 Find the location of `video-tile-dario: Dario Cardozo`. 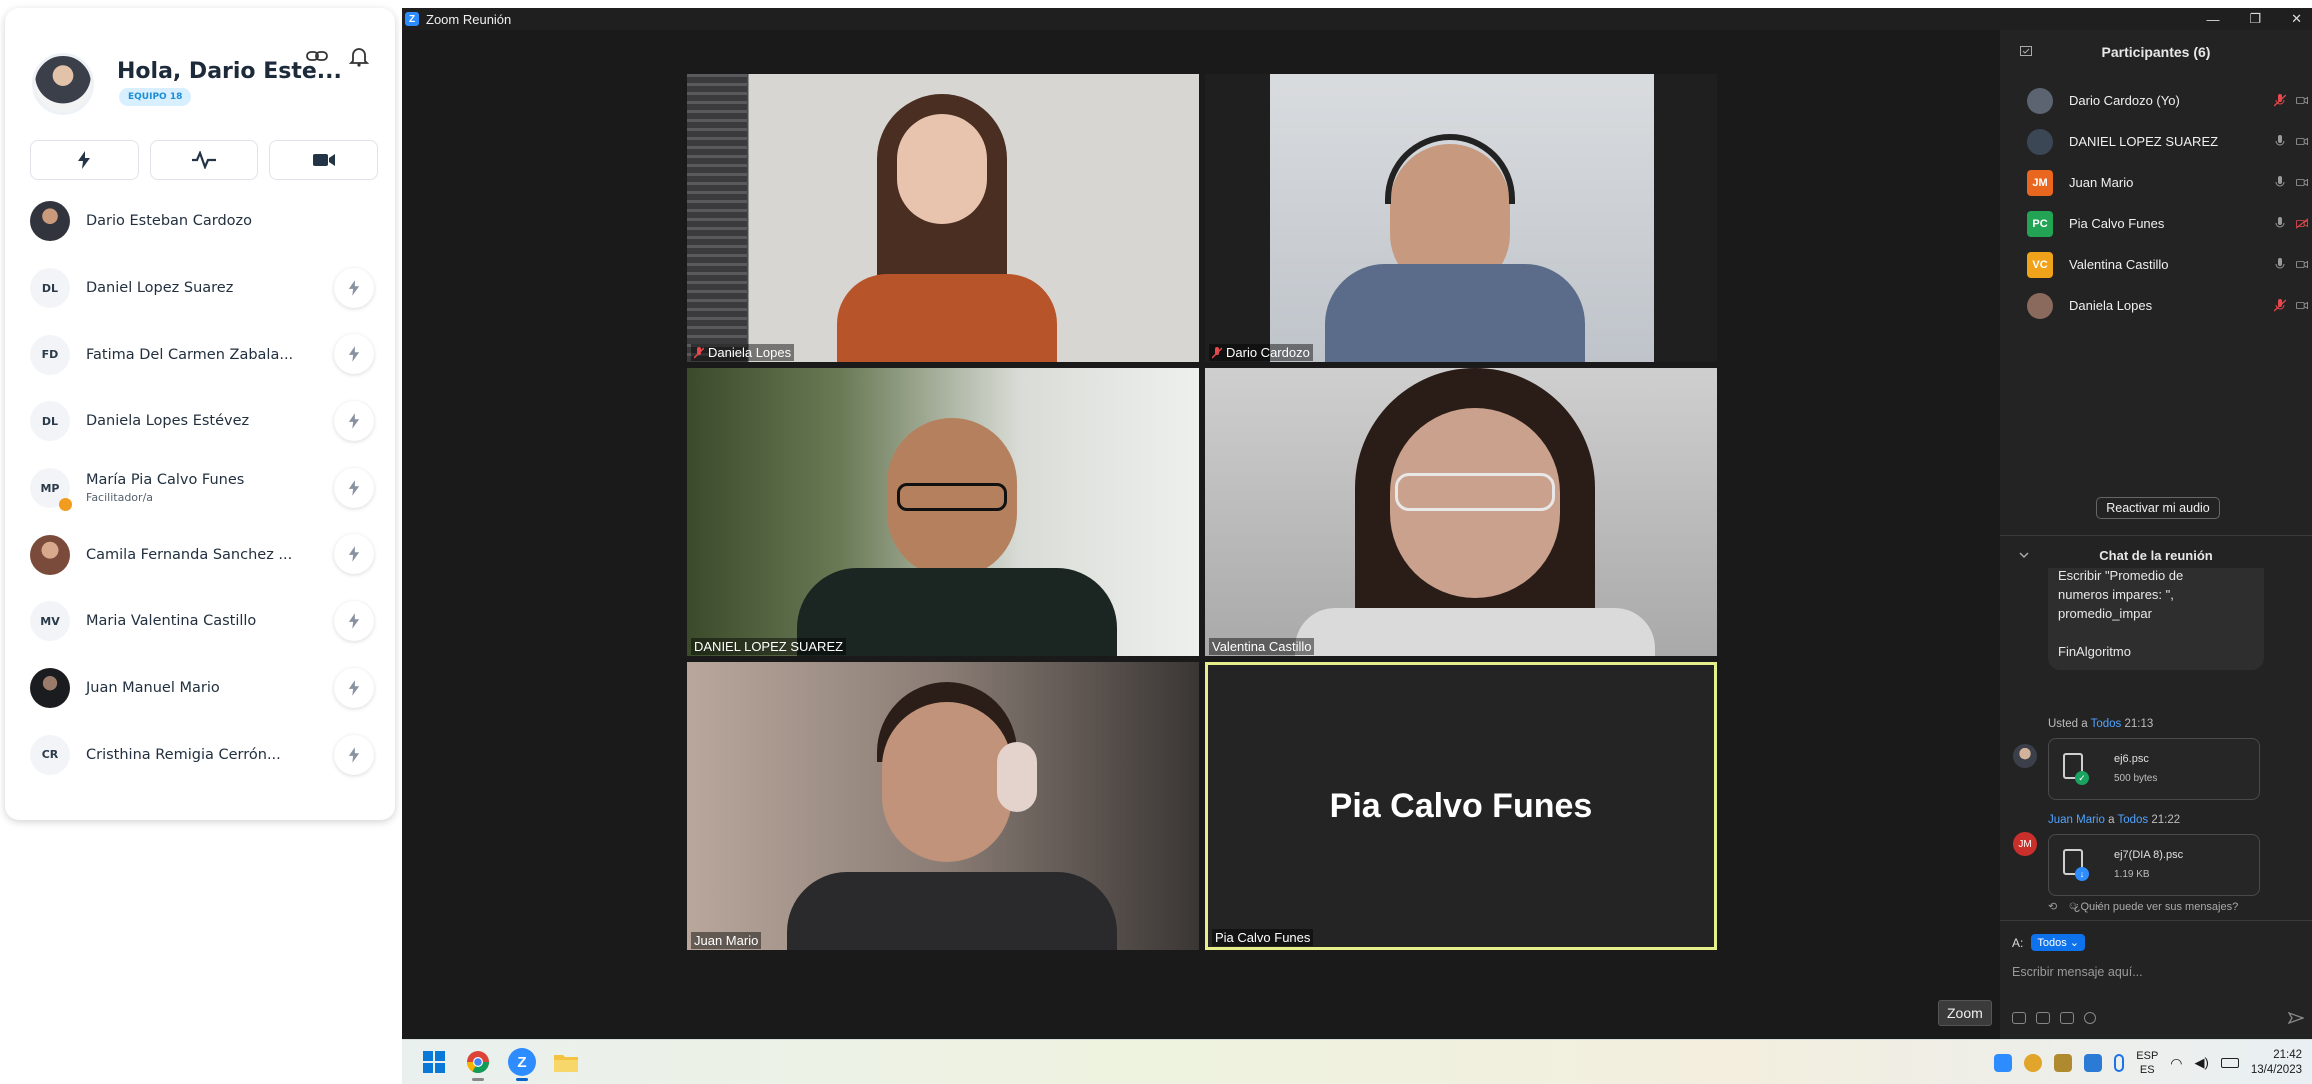

video-tile-dario: Dario Cardozo is located at coordinates (1461, 218).